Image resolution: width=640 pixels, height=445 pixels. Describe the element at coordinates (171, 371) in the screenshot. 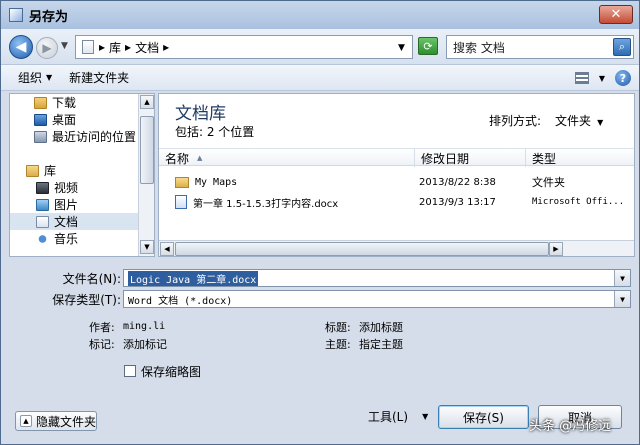

I see `save-thumbnail-label: 保存缩略图` at that location.